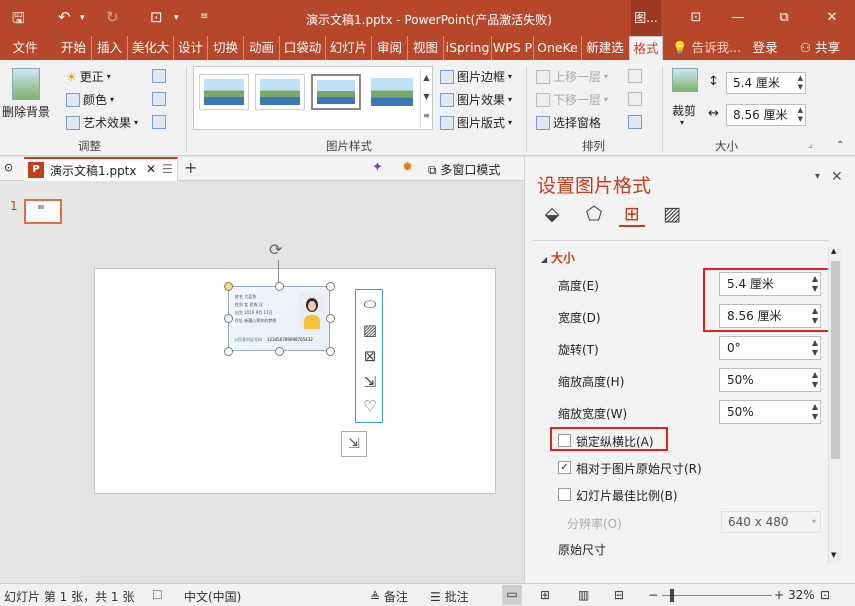  Describe the element at coordinates (226, 48) in the screenshot. I see `tab-transitions: 切换` at that location.